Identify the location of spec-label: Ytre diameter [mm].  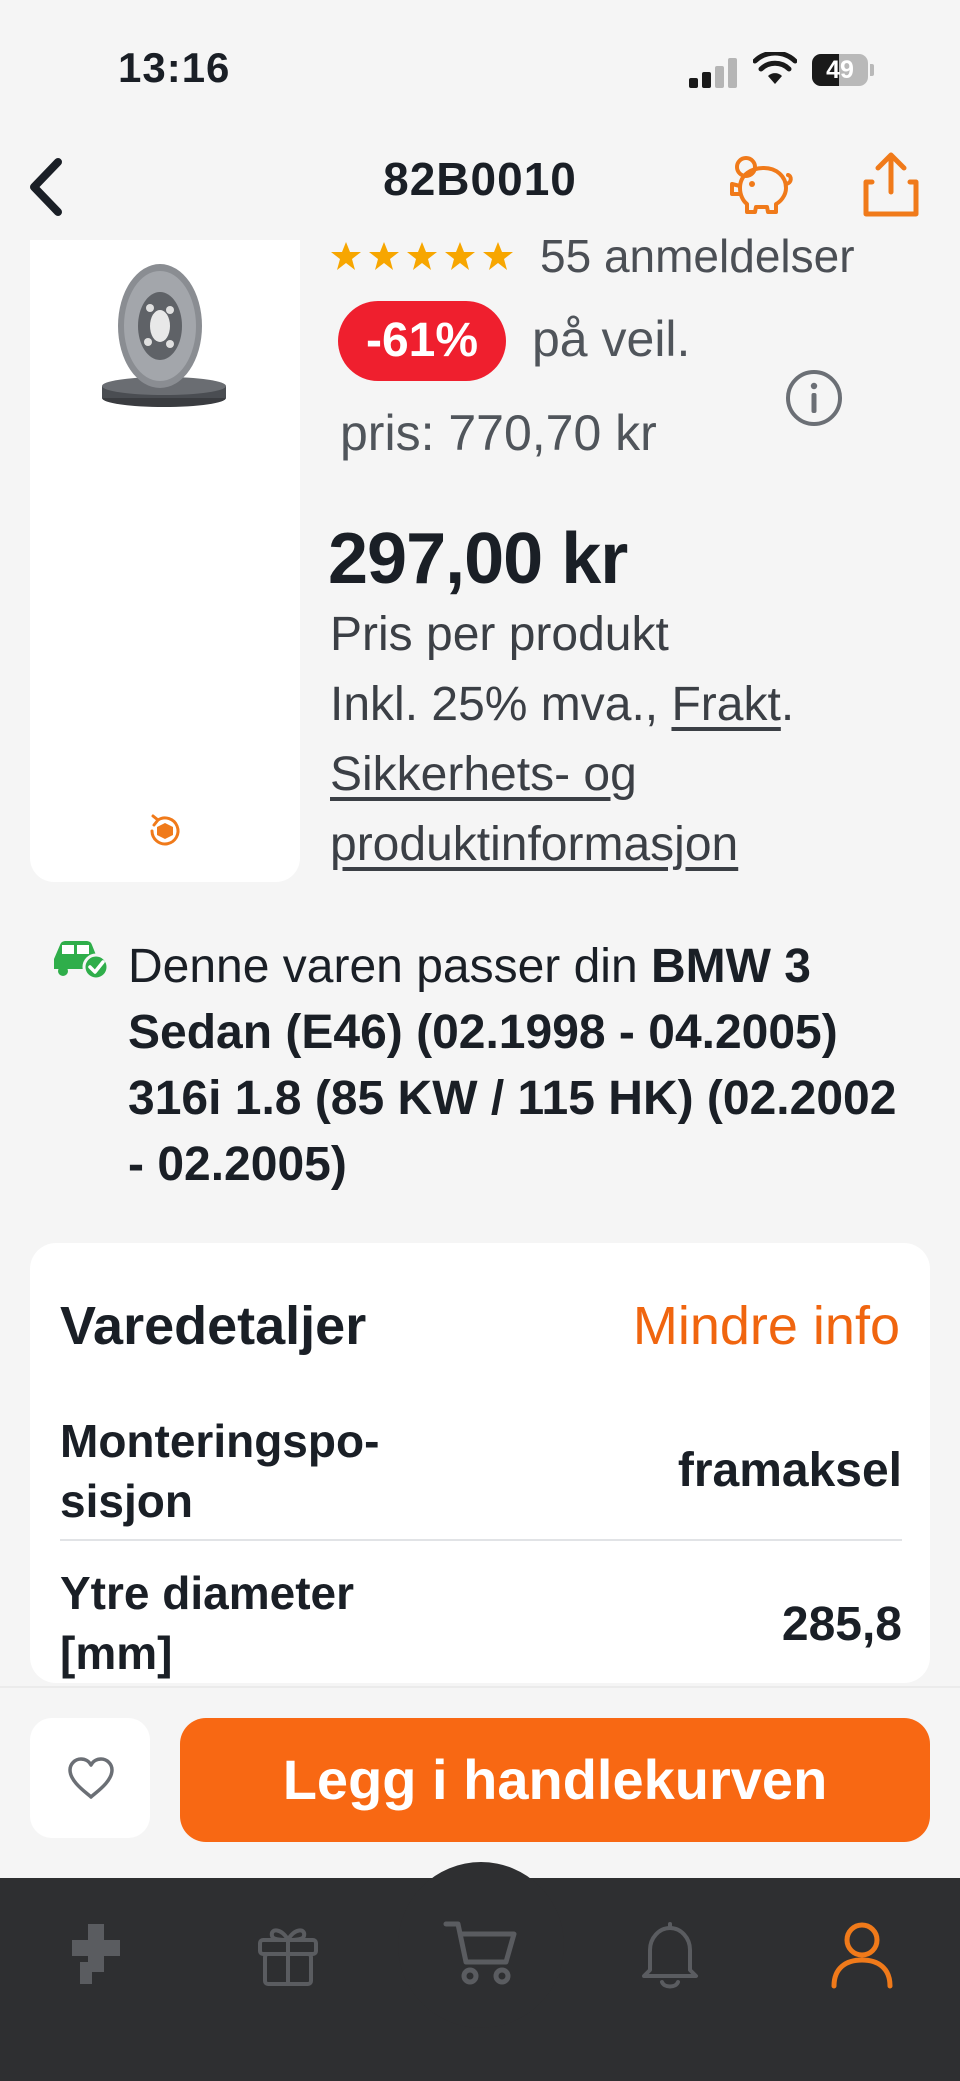
(280, 1623).